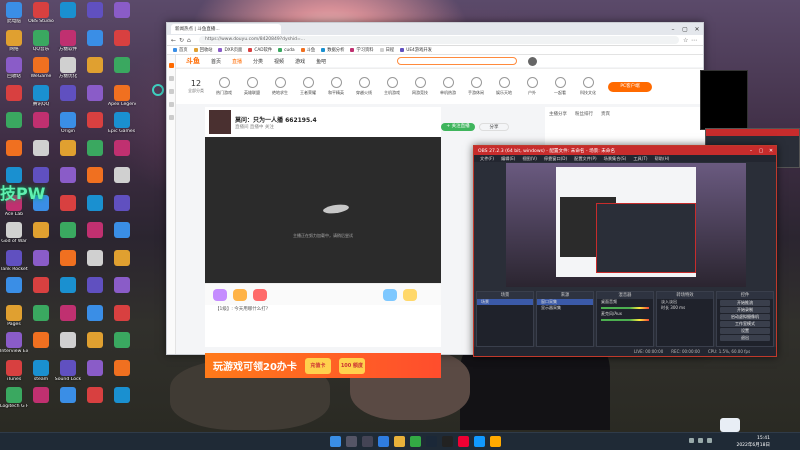 This screenshot has height=450, width=800. Describe the element at coordinates (41, 13) in the screenshot. I see `desktop-icon: OBS Studio` at that location.